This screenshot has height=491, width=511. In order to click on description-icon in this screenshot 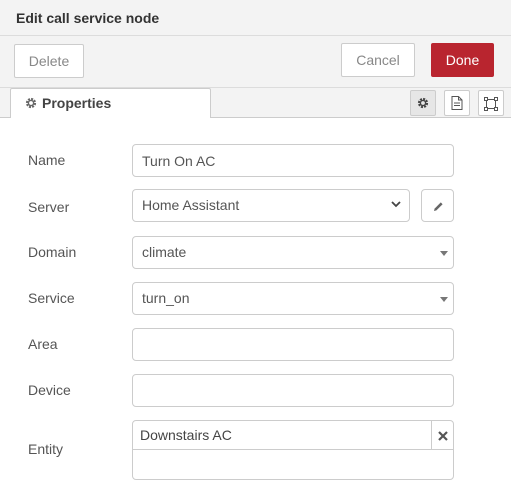, I will do `click(457, 103)`.